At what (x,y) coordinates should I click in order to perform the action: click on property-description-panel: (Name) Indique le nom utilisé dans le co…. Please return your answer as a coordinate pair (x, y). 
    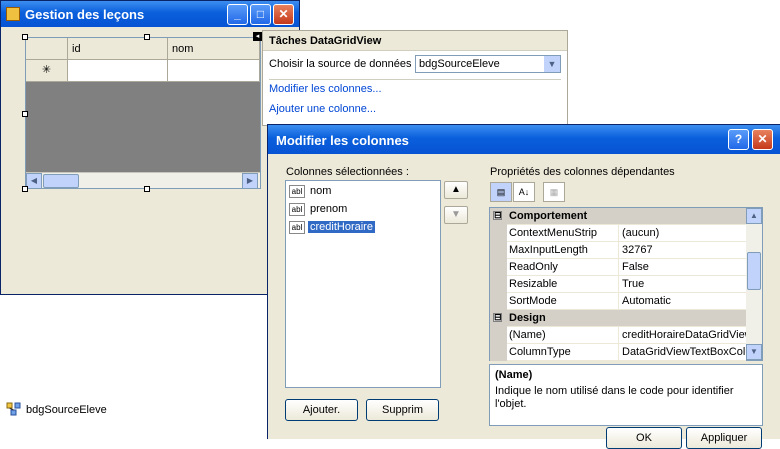
    Looking at the image, I should click on (626, 395).